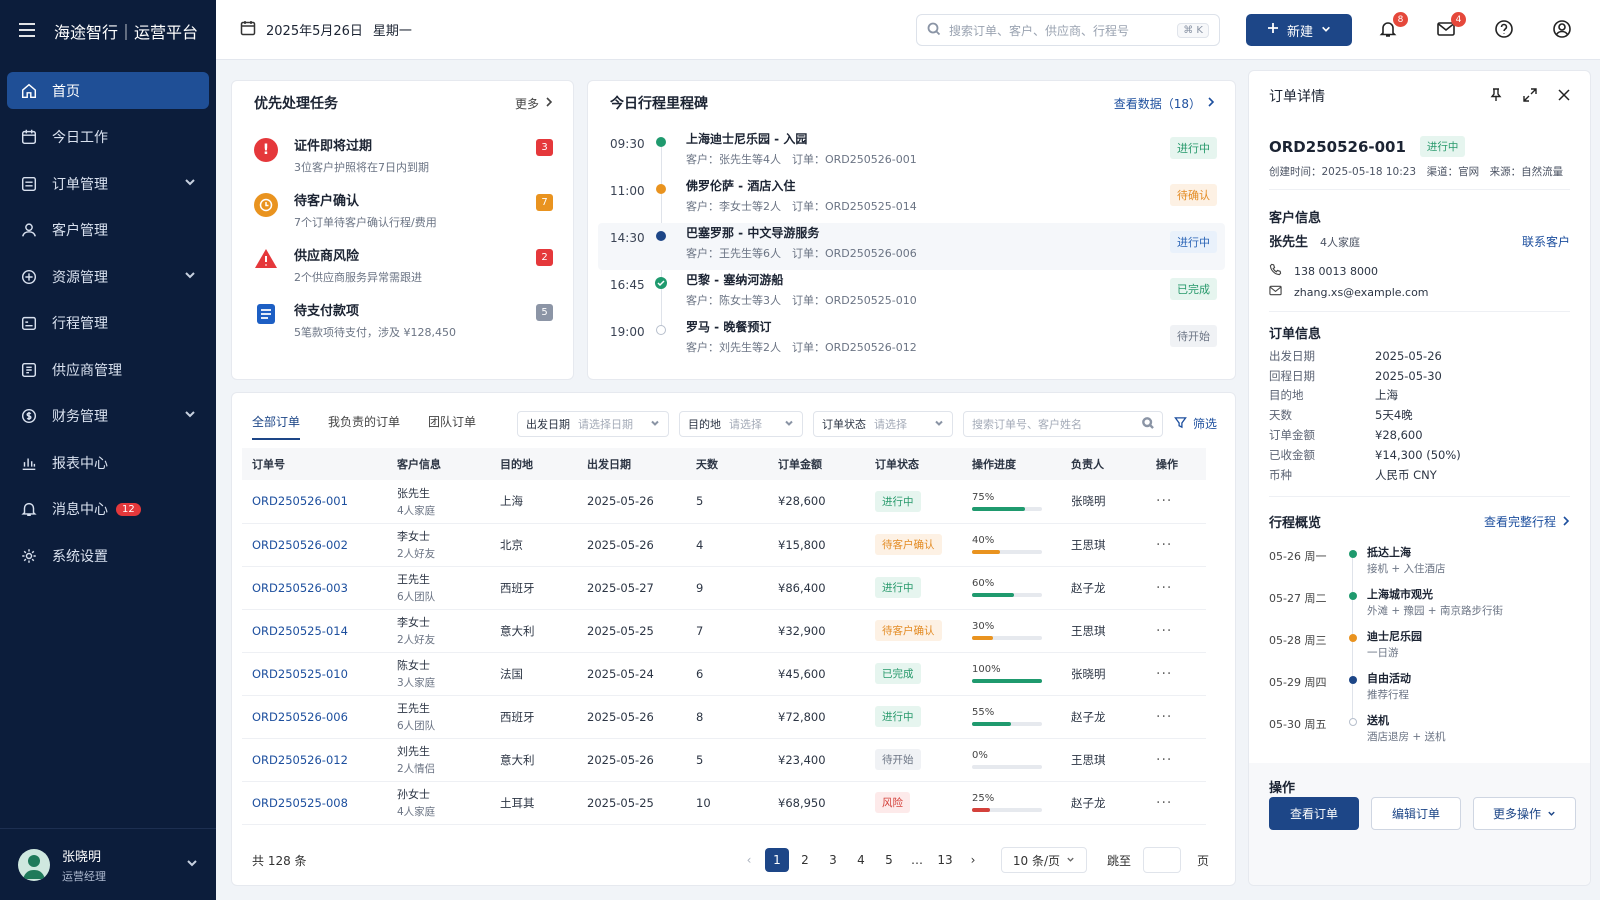 The image size is (1600, 900). Describe the element at coordinates (314, 803) in the screenshot. I see `order-id-link: ORD250525-008` at that location.